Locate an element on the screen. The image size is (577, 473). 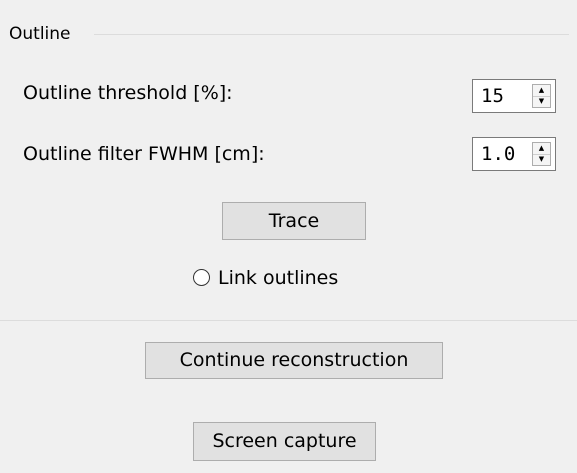
outline-threshold-stepper: ▲ ▼ is located at coordinates (541, 96).